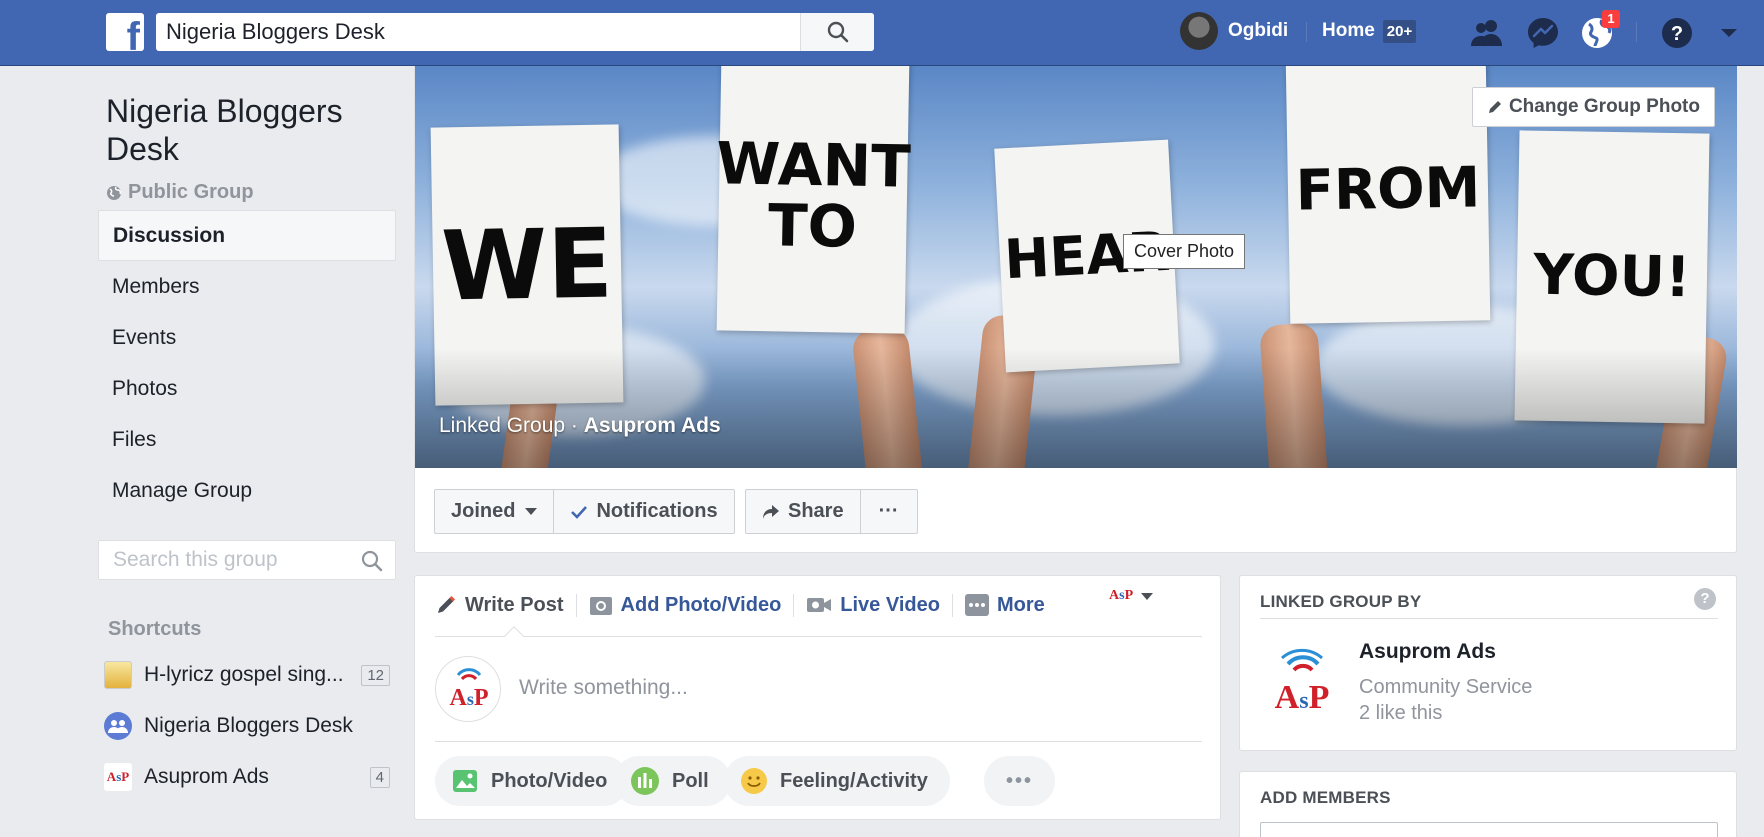 The height and width of the screenshot is (837, 1764). What do you see at coordinates (1341, 601) in the screenshot?
I see `linked-group-heading: LINKED GROUP BY` at bounding box center [1341, 601].